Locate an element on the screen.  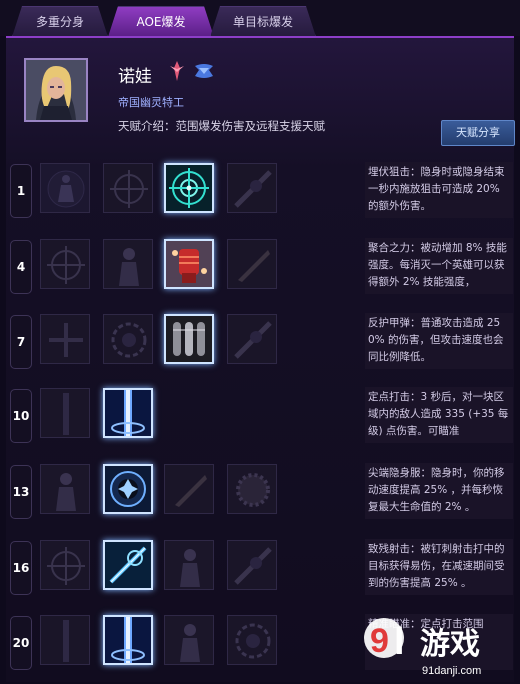
snipe-icon is located at coordinates (128, 565).